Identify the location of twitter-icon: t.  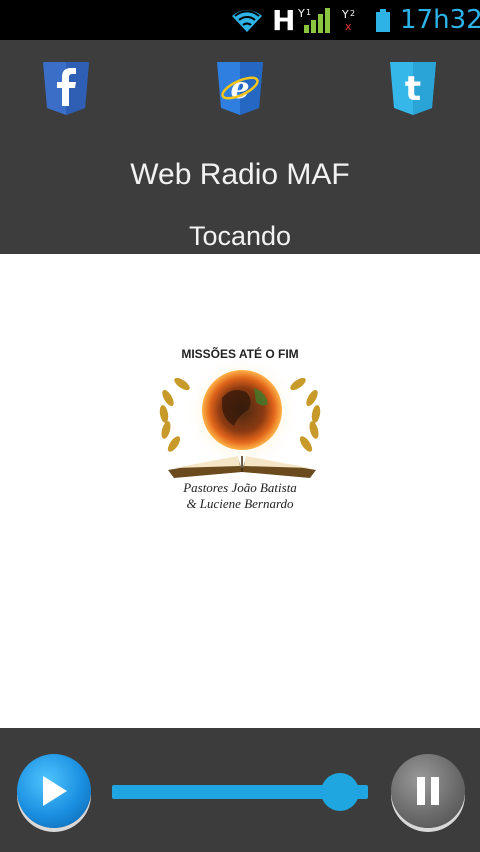
(413, 88).